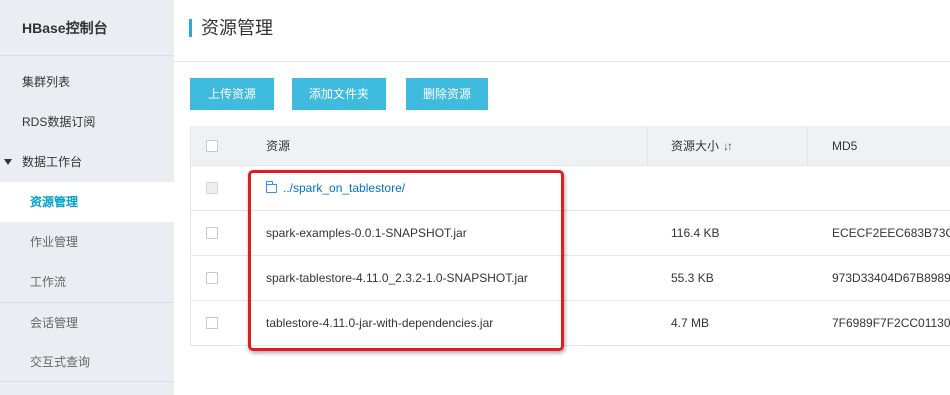 Image resolution: width=950 pixels, height=395 pixels. Describe the element at coordinates (237, 28) in the screenshot. I see `page-title: 资源管理` at that location.